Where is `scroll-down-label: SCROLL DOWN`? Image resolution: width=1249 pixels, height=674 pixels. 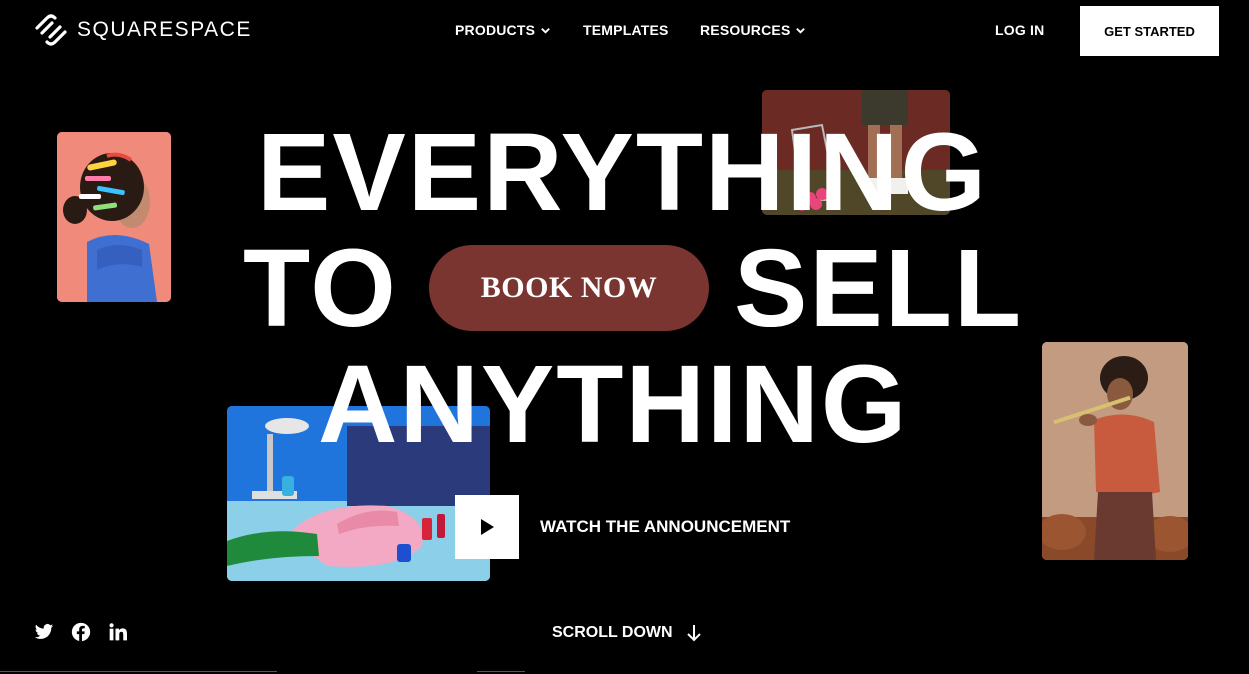 scroll-down-label: SCROLL DOWN is located at coordinates (612, 632).